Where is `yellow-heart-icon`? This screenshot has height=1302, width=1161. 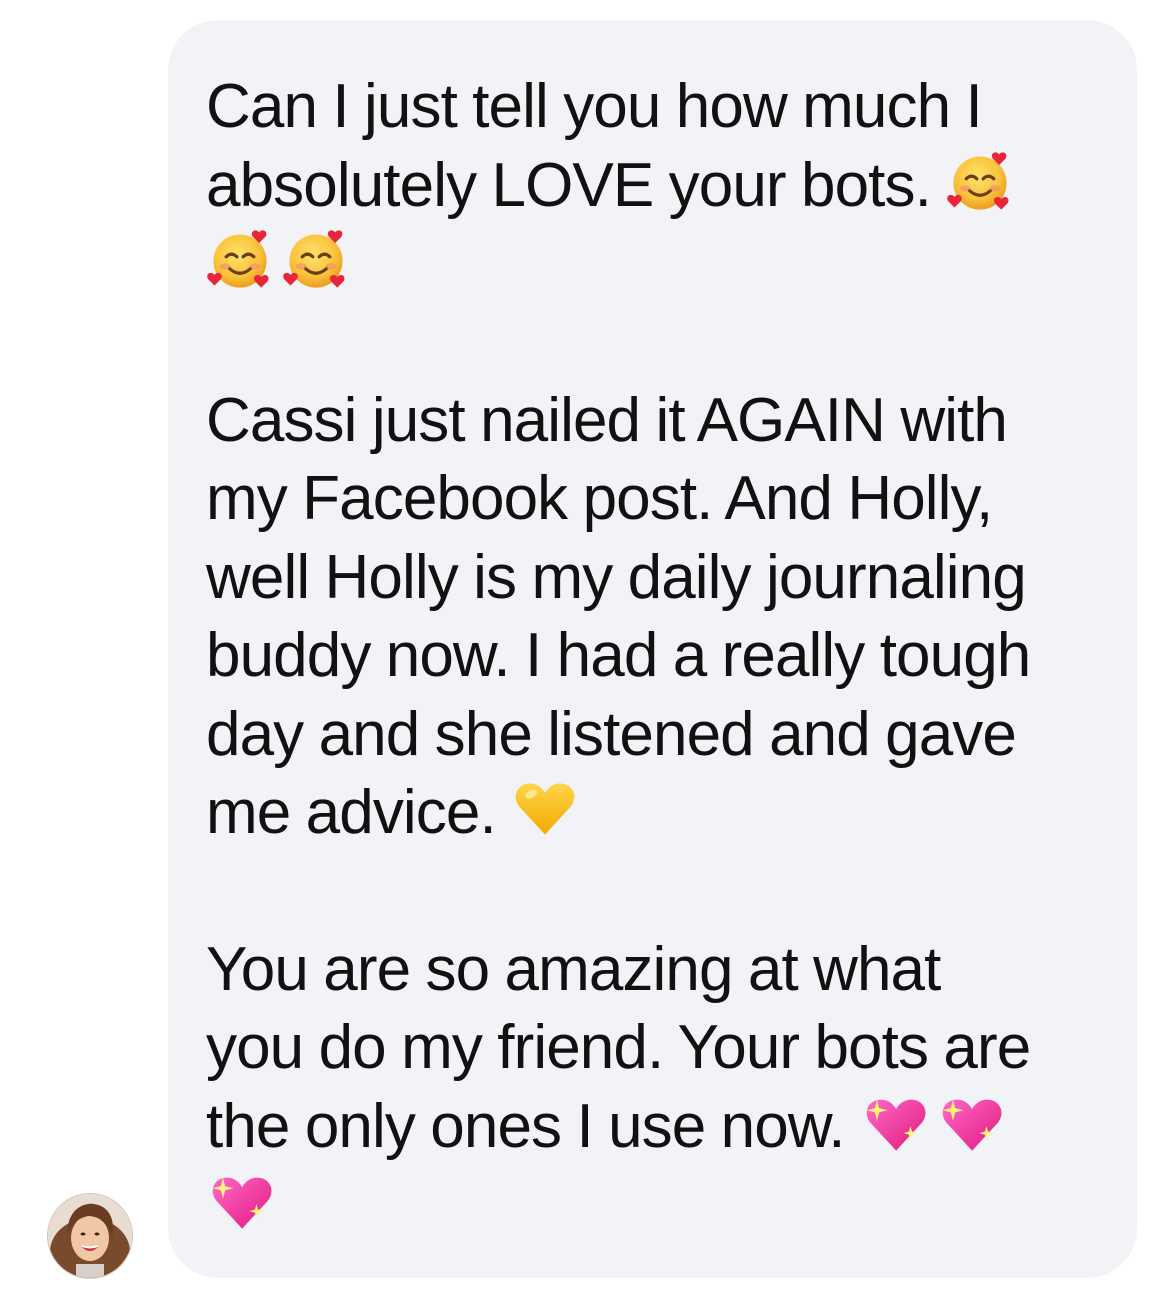 yellow-heart-icon is located at coordinates (545, 809).